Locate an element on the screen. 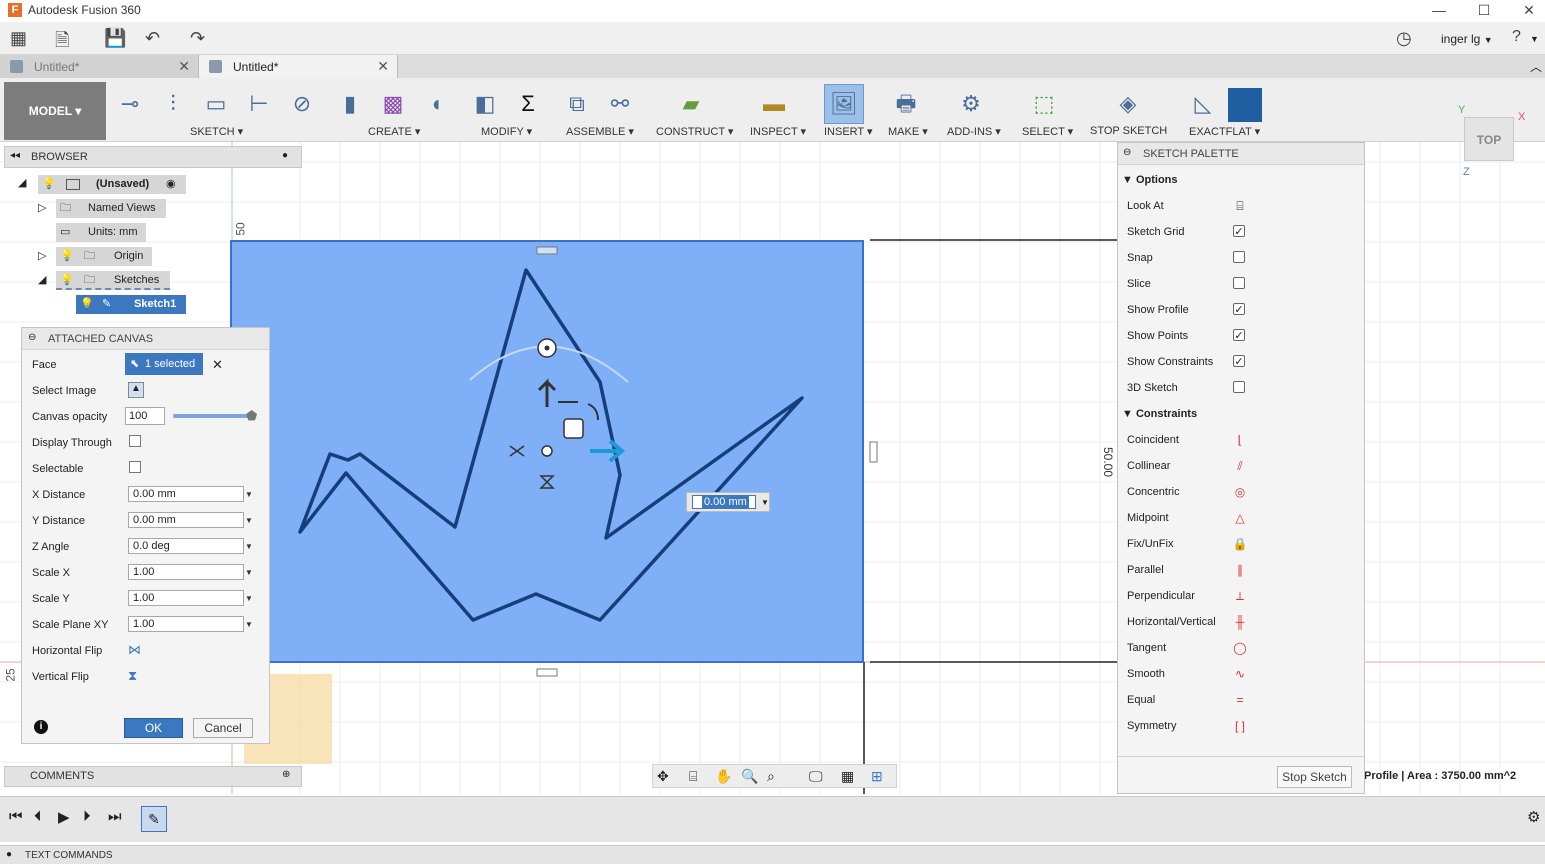 This screenshot has height=864, width=1545. dimension-label-right: 50.00 is located at coordinates (1108, 462).